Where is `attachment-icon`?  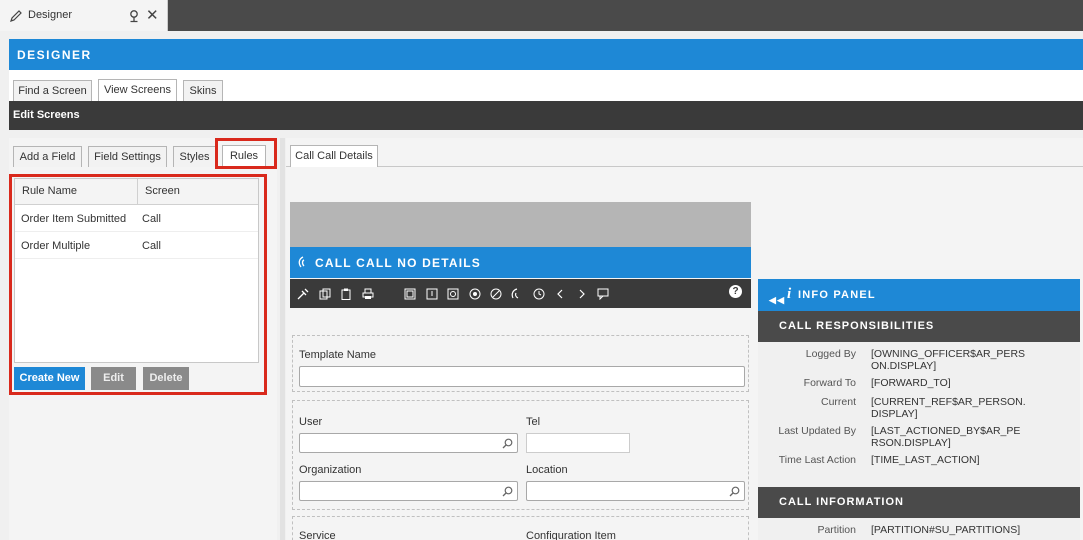 attachment-icon is located at coordinates (432, 294).